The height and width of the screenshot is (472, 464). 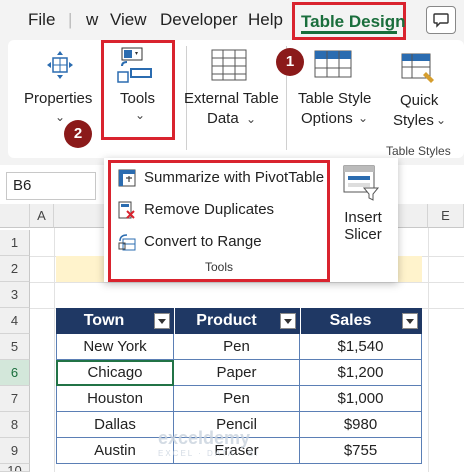 What do you see at coordinates (353, 21) in the screenshot?
I see `tab-table-design-label: Table Design` at bounding box center [353, 21].